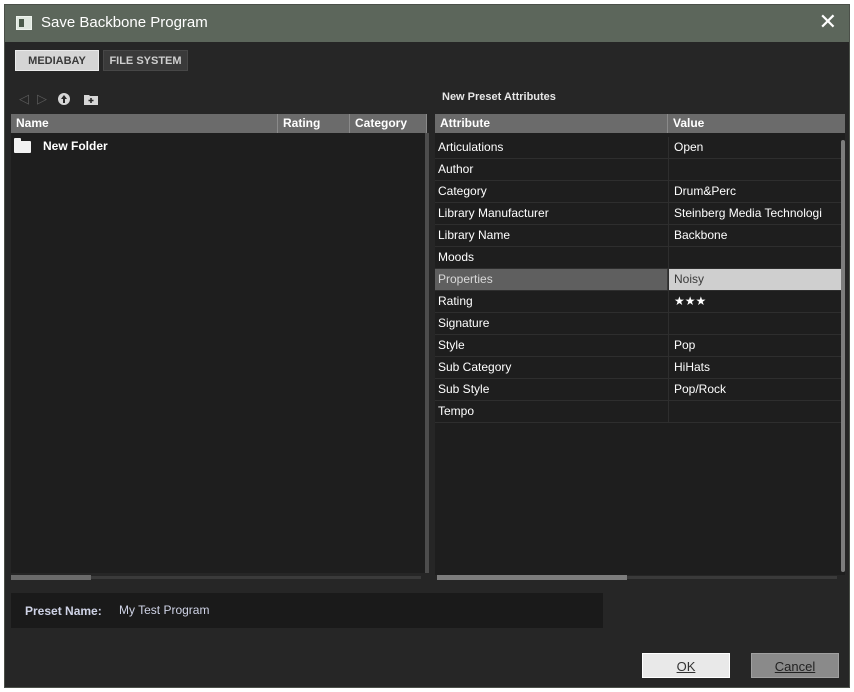  Describe the element at coordinates (22, 145) in the screenshot. I see `folder-icon` at that location.